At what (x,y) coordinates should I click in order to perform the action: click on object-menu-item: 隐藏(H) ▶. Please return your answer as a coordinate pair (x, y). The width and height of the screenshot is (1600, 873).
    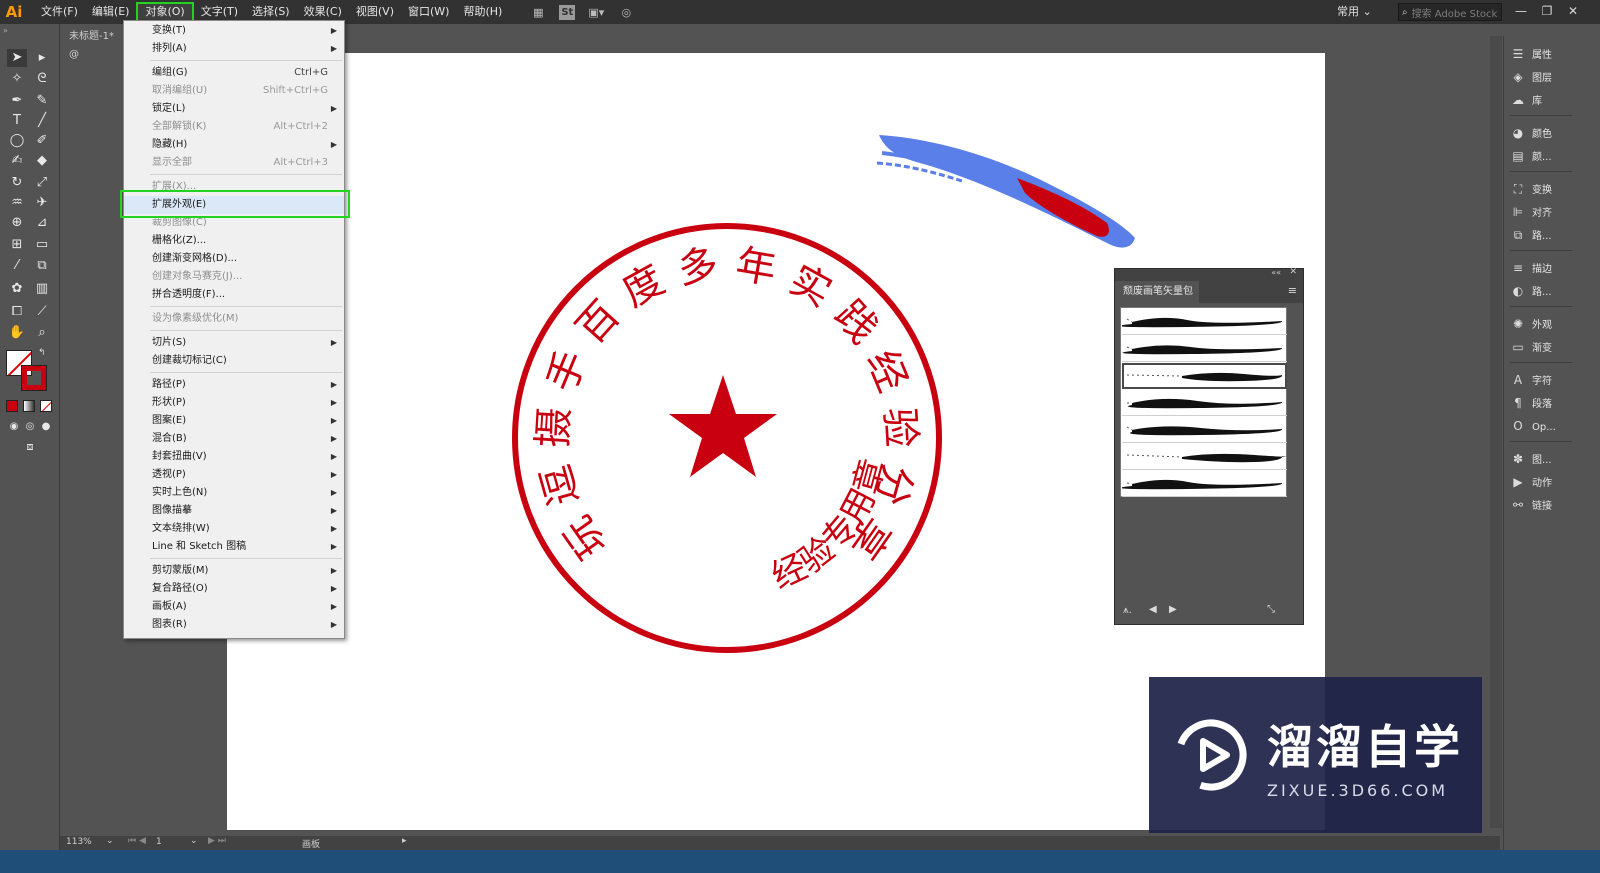
    Looking at the image, I should click on (234, 145).